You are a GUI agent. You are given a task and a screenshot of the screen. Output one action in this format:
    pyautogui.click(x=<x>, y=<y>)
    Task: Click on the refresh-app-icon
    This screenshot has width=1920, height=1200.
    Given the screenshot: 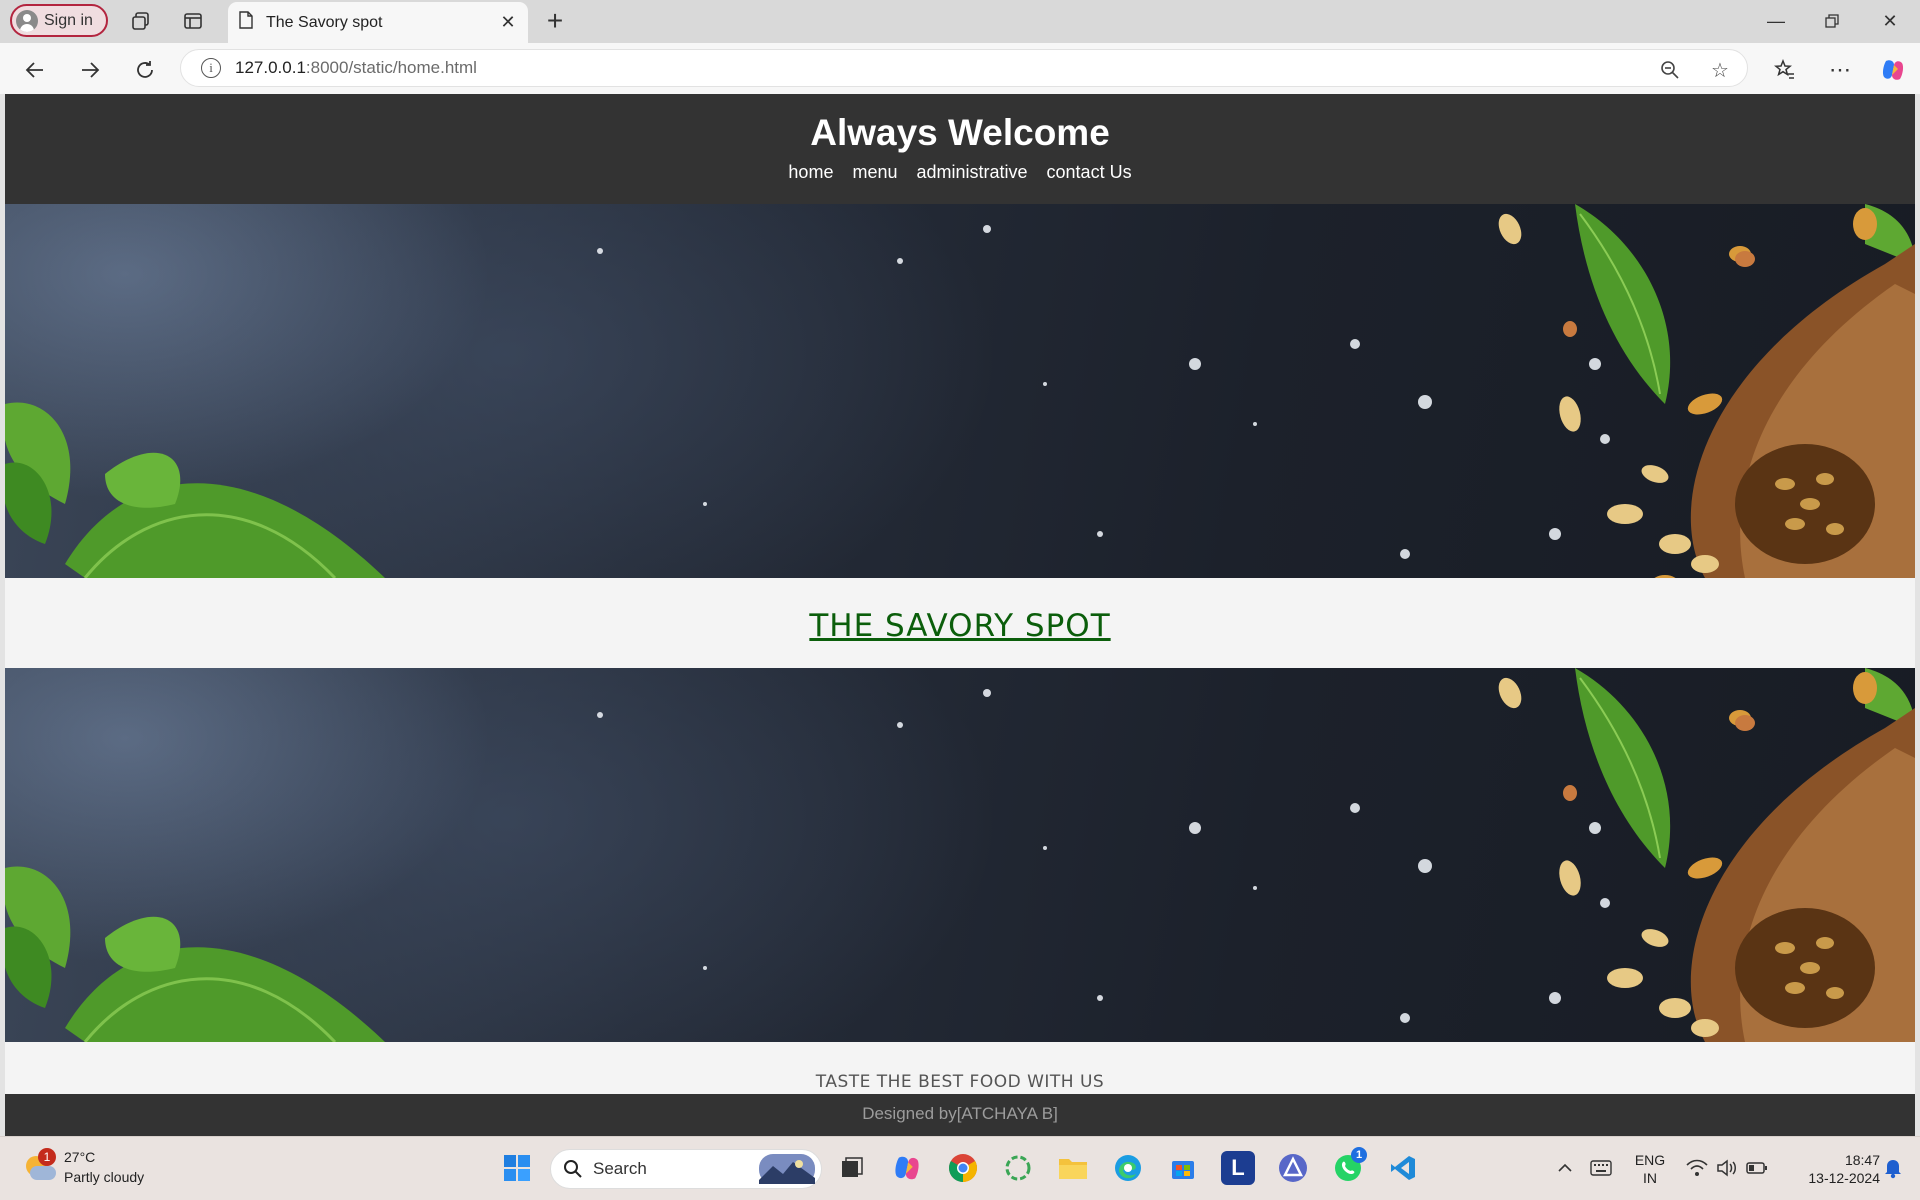 What is the action you would take?
    pyautogui.click(x=1018, y=1168)
    